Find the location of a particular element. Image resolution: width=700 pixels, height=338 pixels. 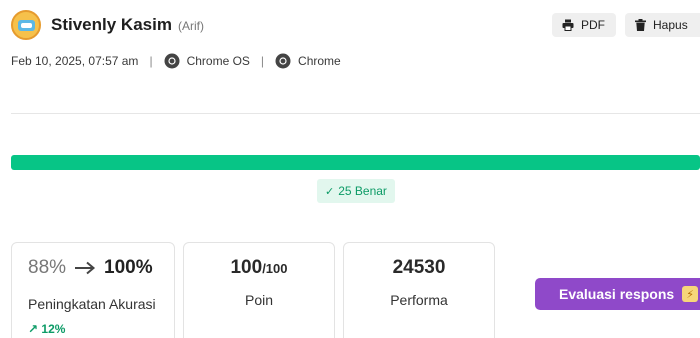

accuracy-from: 88% is located at coordinates (47, 267).